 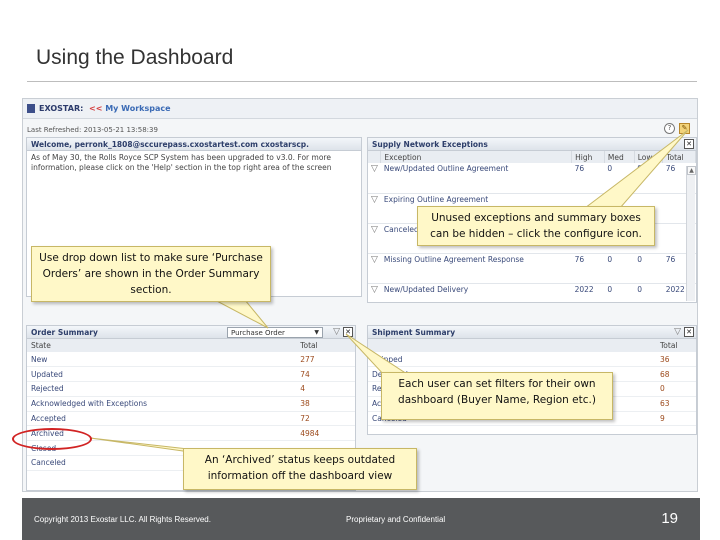 What do you see at coordinates (31, 108) in the screenshot?
I see `exostar-logo-icon` at bounding box center [31, 108].